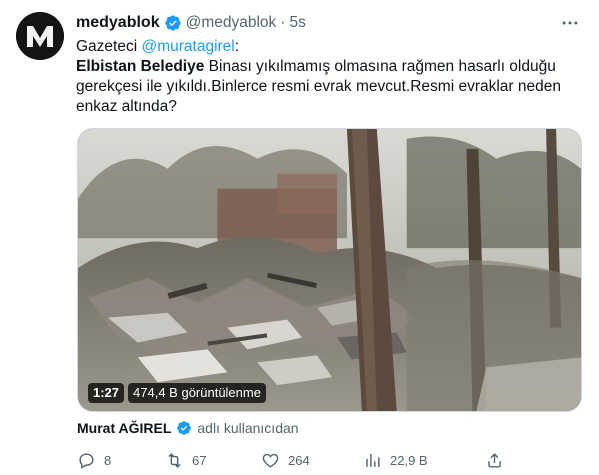 The height and width of the screenshot is (475, 599). Describe the element at coordinates (174, 460) in the screenshot. I see `retweet-icon` at that location.